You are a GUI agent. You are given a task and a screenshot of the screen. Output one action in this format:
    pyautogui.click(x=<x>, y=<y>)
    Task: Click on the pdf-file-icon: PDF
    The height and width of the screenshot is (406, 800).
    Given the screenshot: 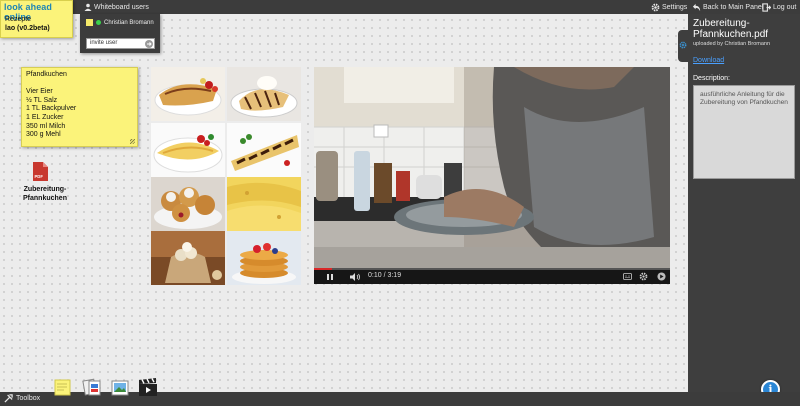 What is the action you would take?
    pyautogui.click(x=40, y=171)
    